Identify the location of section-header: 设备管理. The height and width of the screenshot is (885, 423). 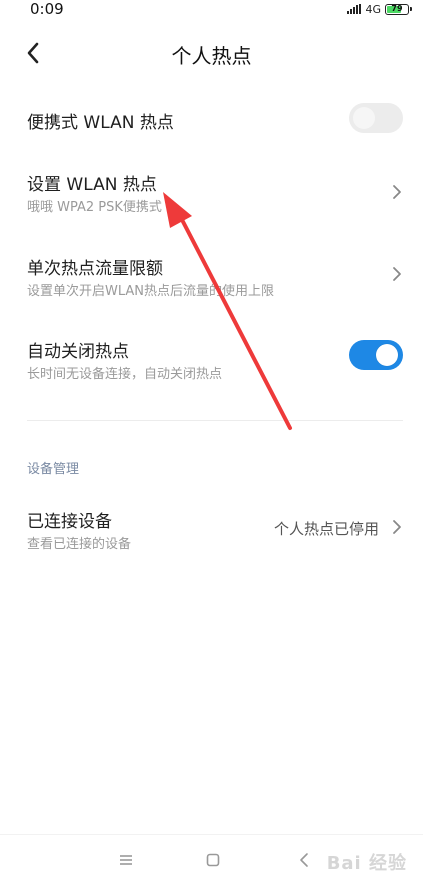
(53, 469).